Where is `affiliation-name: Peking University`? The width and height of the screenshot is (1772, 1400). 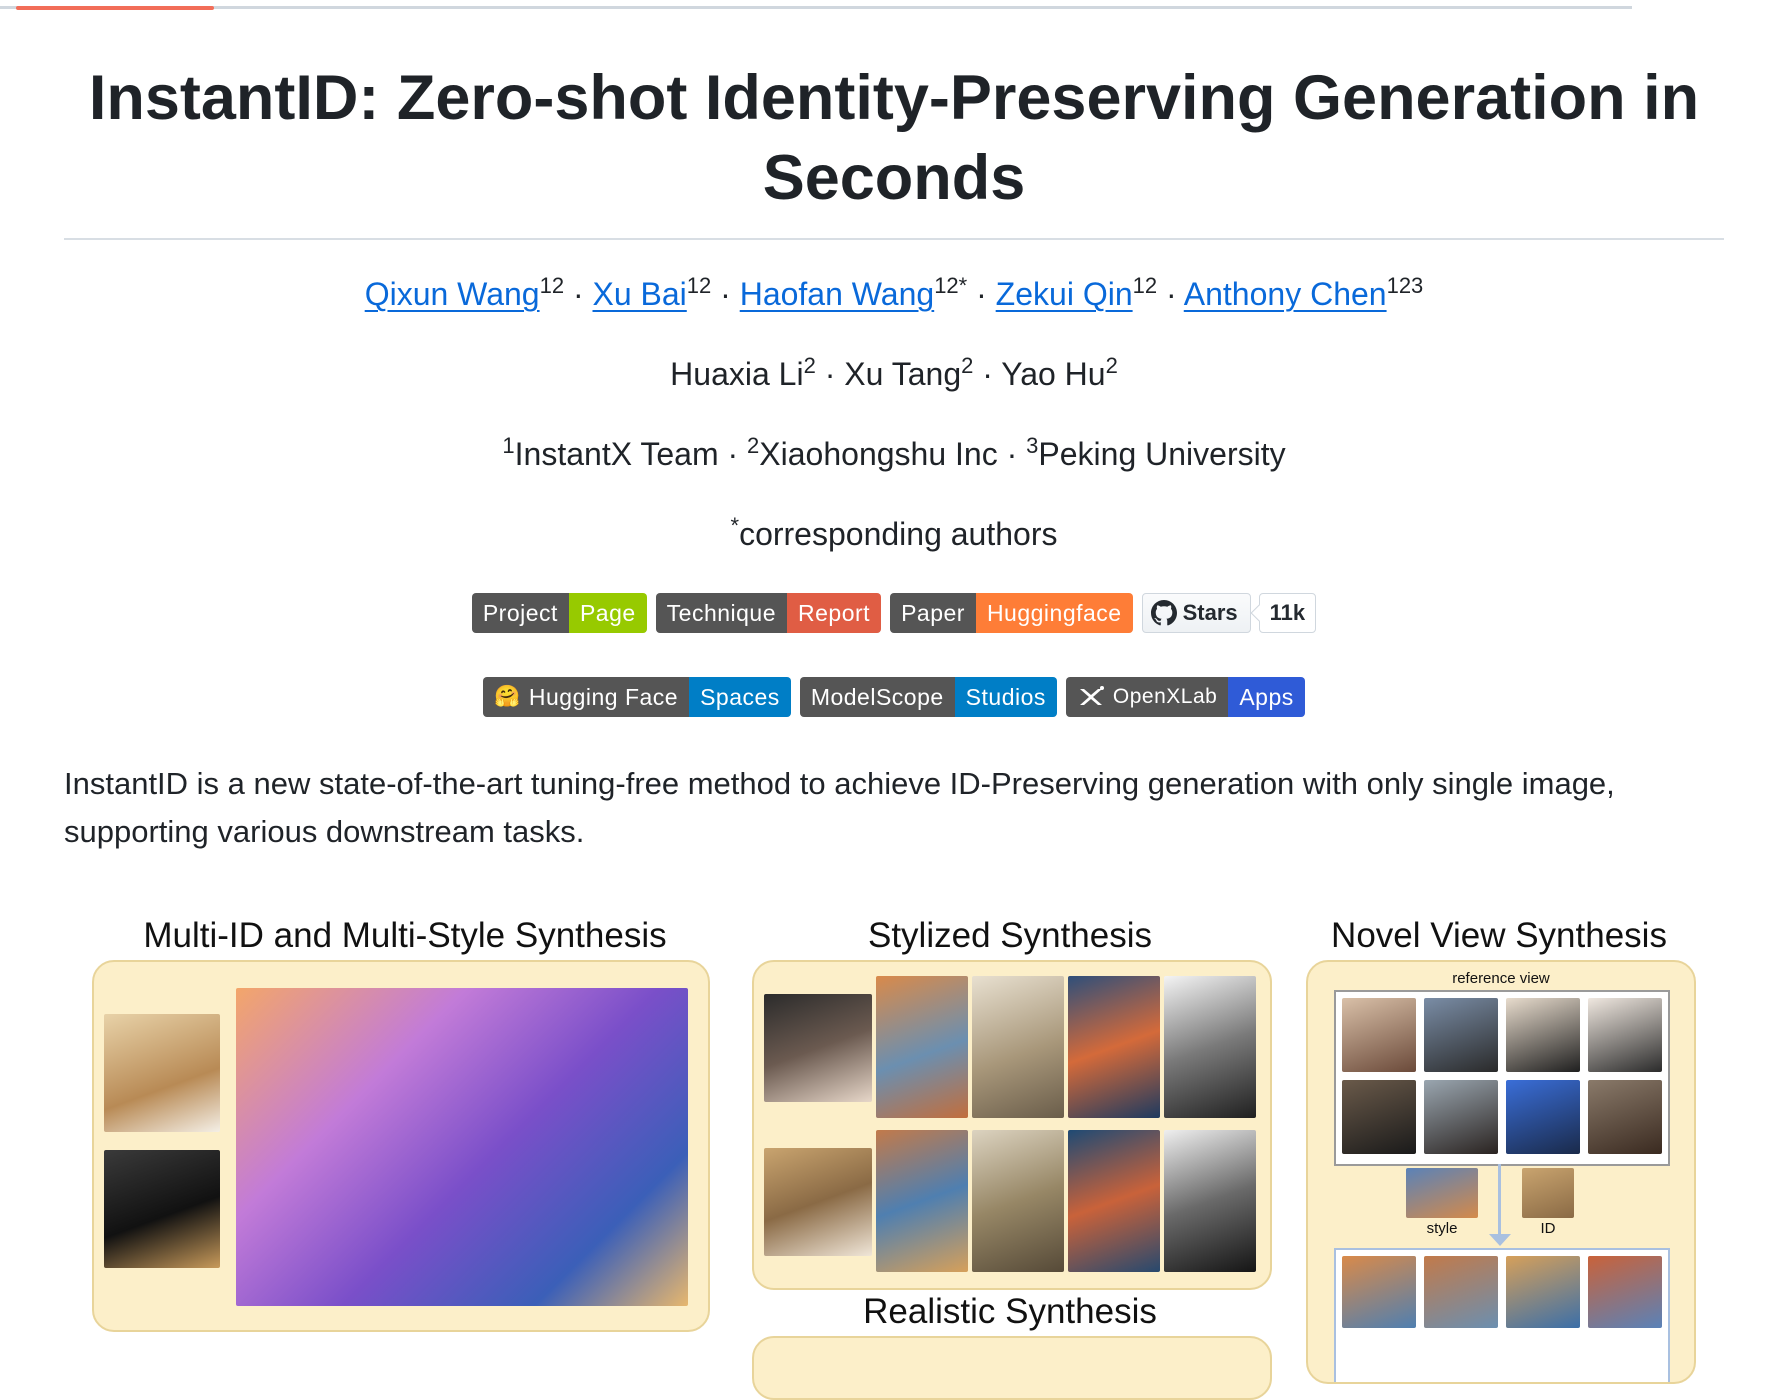 affiliation-name: Peking University is located at coordinates (1162, 454).